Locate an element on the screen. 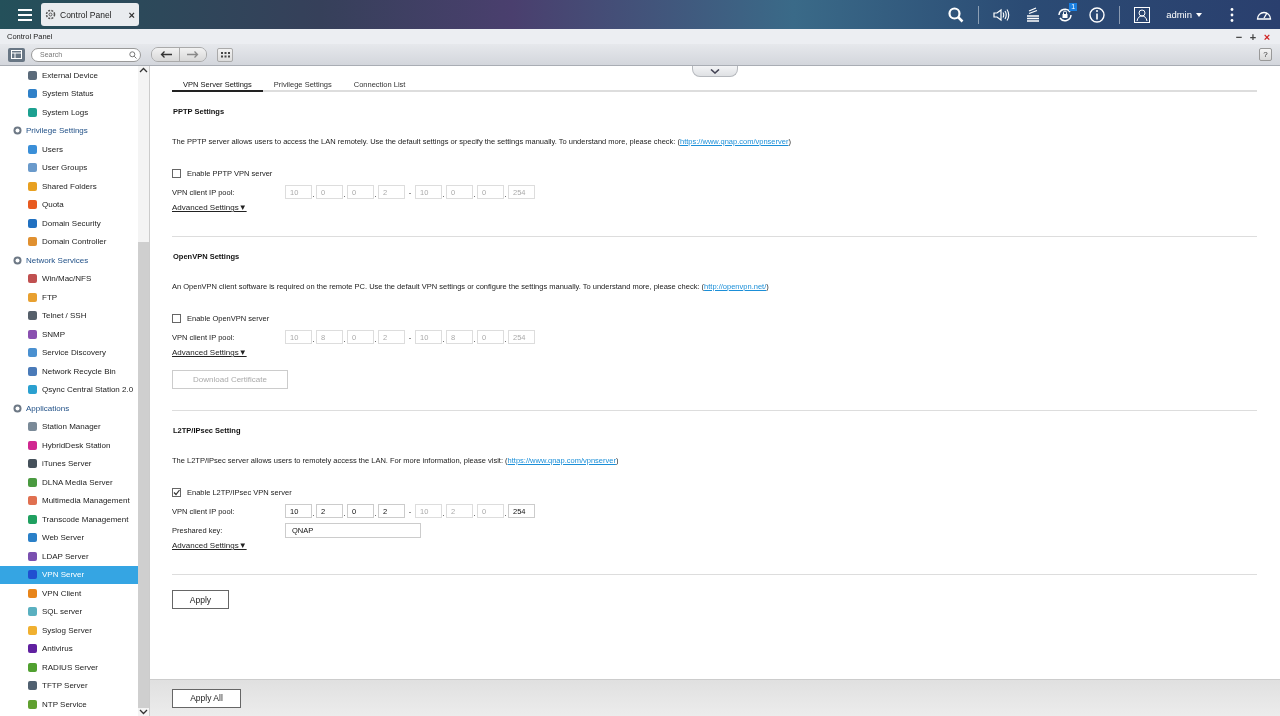 This screenshot has width=1280, height=716. sidebar-item: Quota is located at coordinates (69, 204).